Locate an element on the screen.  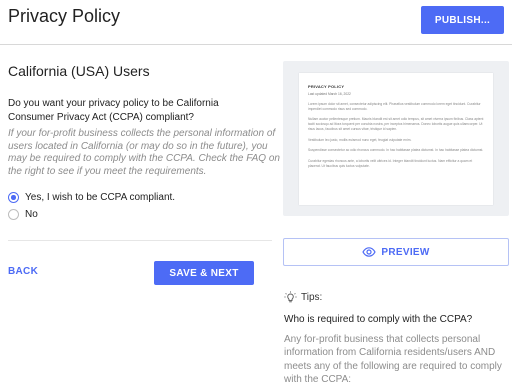
preview-doc-updated: Last updated March 16, 2022 is located at coordinates (329, 94).